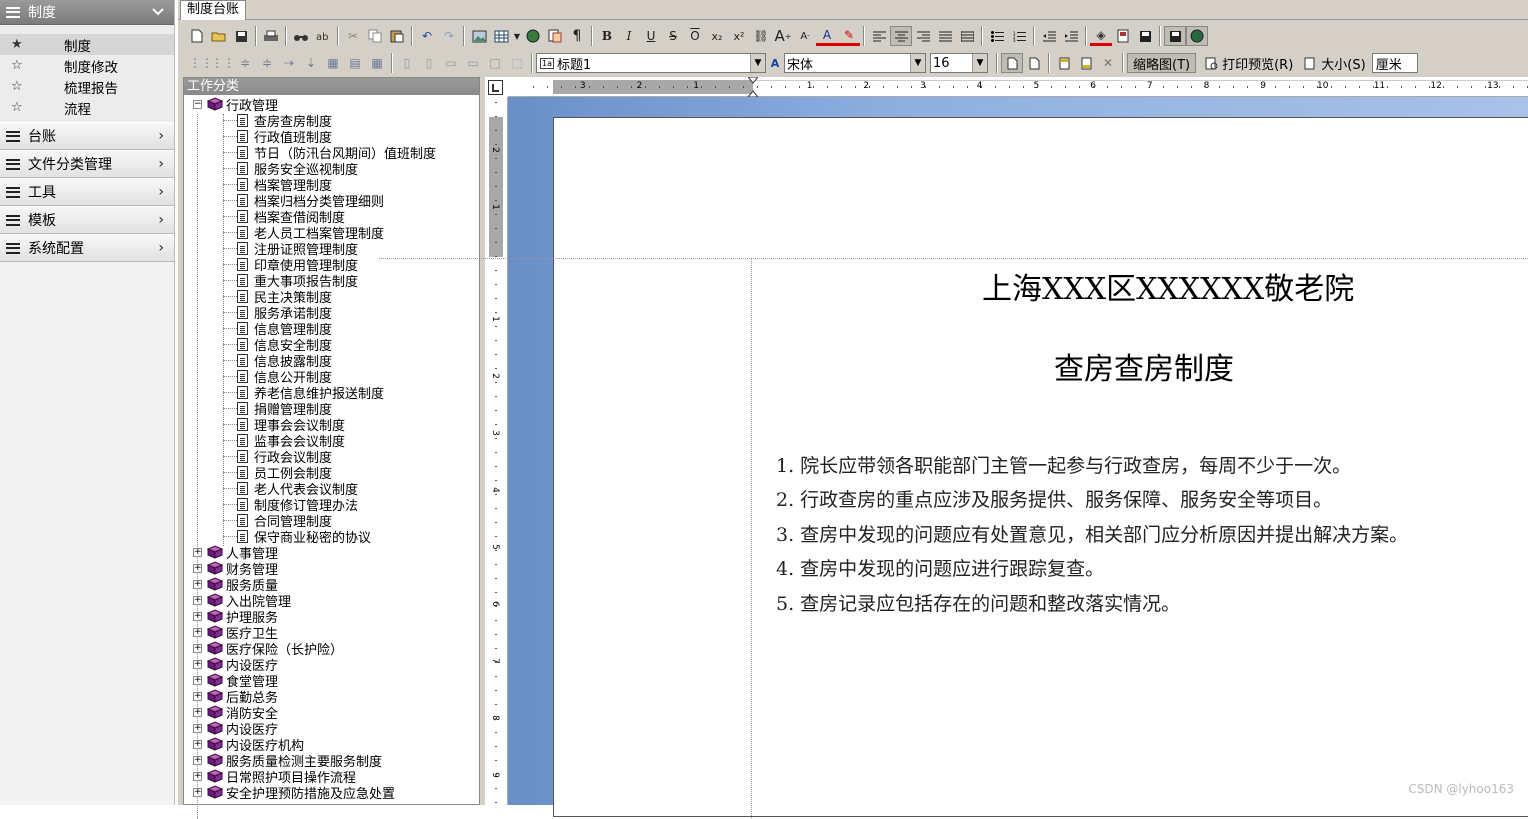 This screenshot has width=1528, height=819. Describe the element at coordinates (479, 36) in the screenshot. I see `insert-image-icon` at that location.